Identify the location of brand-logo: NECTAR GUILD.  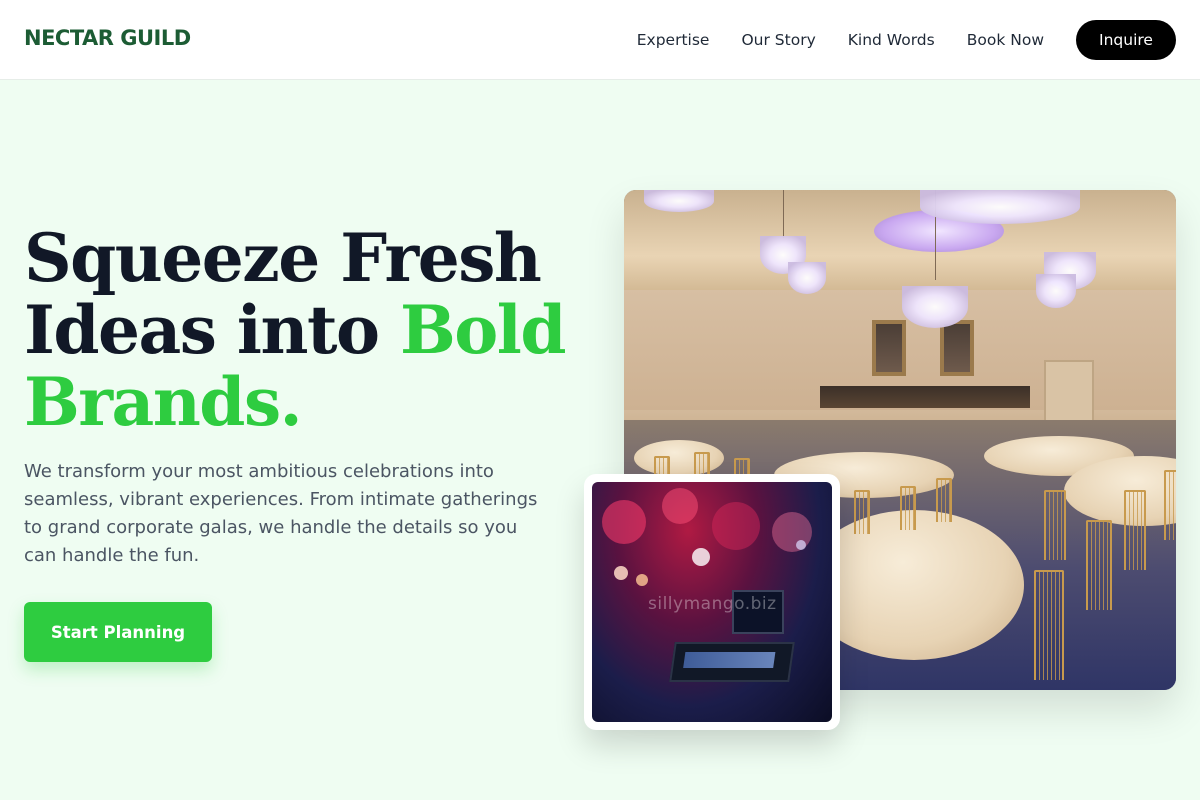
(107, 38).